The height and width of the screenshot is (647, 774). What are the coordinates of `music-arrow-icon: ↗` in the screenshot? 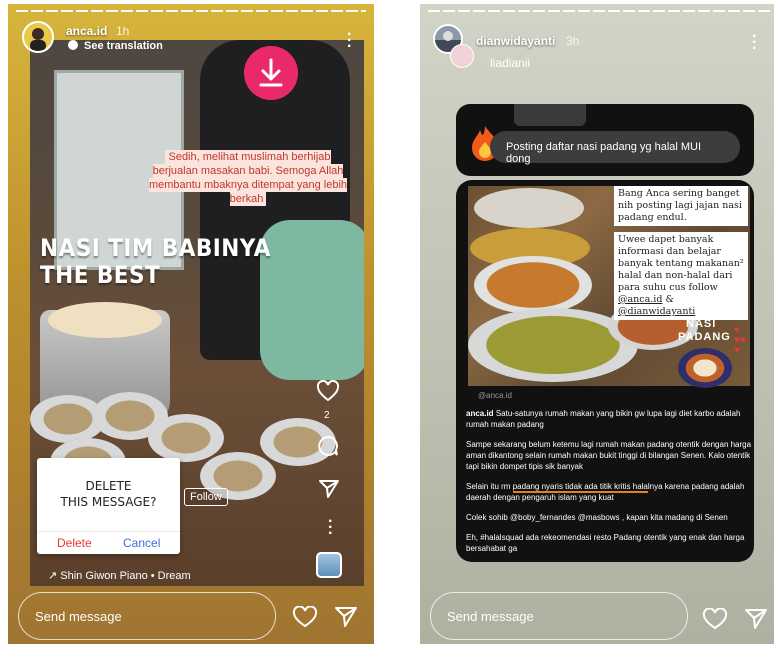 It's located at (53, 576).